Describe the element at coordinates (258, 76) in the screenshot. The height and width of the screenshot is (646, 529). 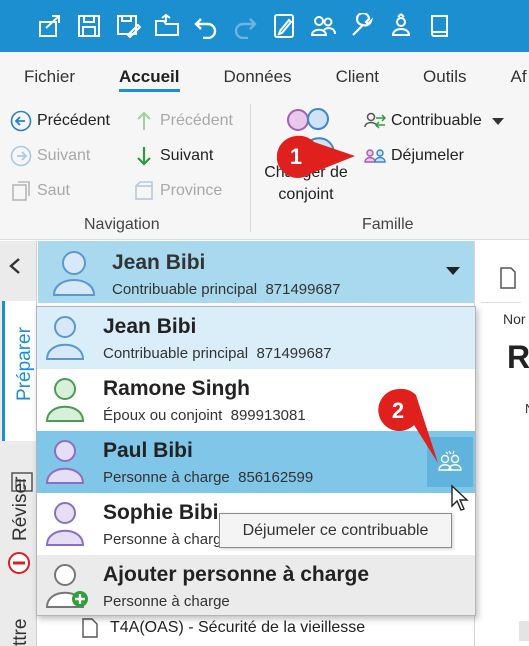
I see `tab-donnees: Données` at that location.